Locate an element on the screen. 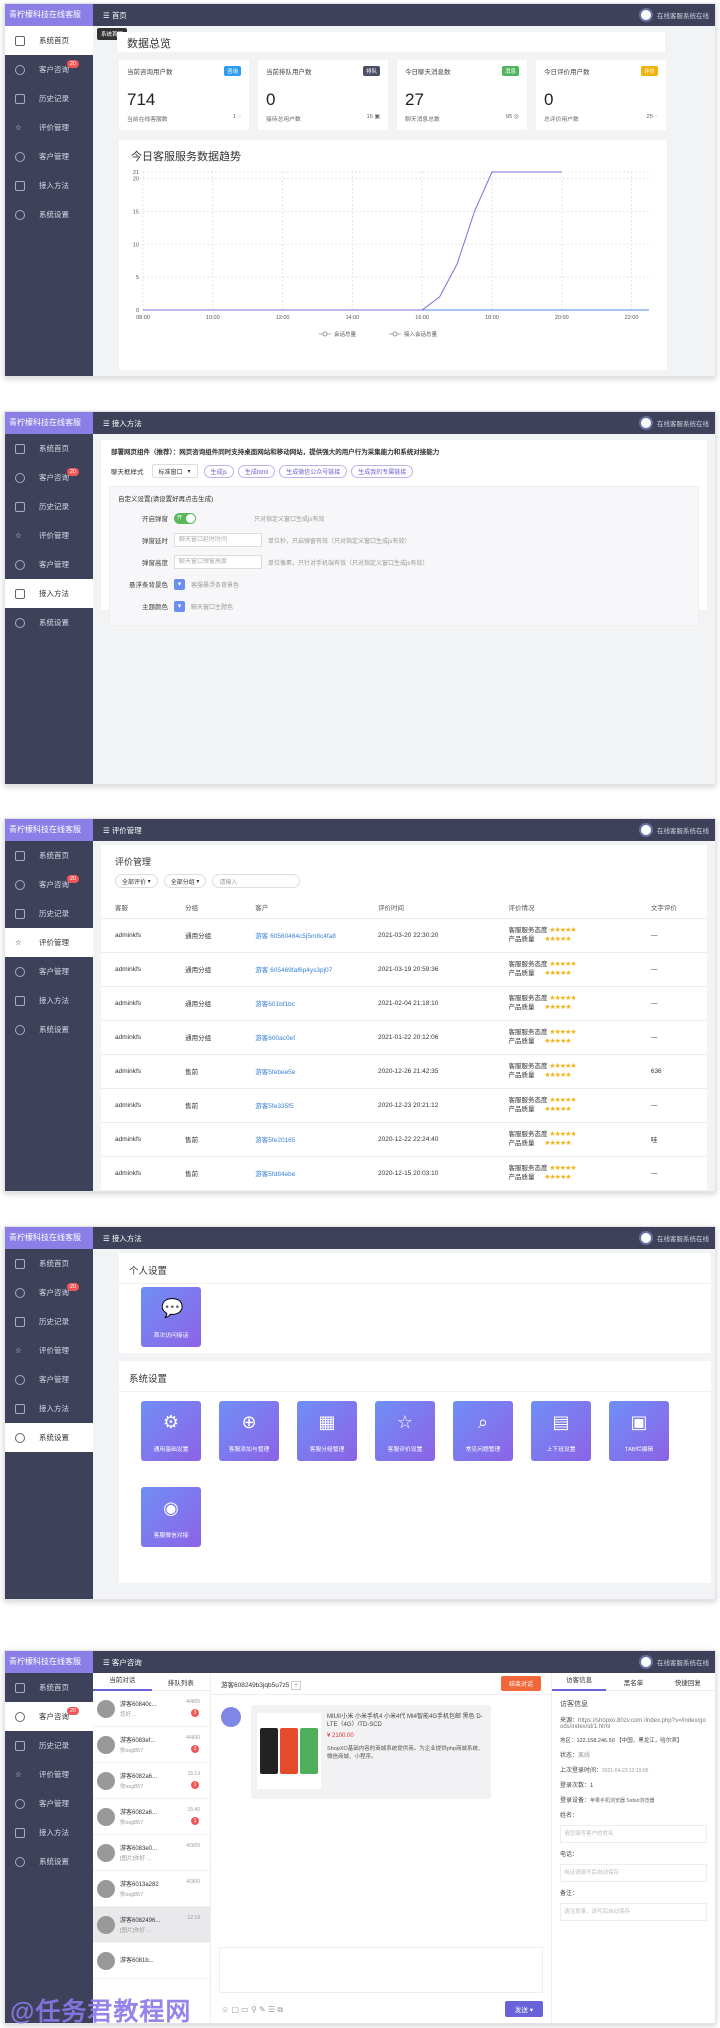 The width and height of the screenshot is (720, 2028). group-filter: 全部分组 ▾ is located at coordinates (185, 881).